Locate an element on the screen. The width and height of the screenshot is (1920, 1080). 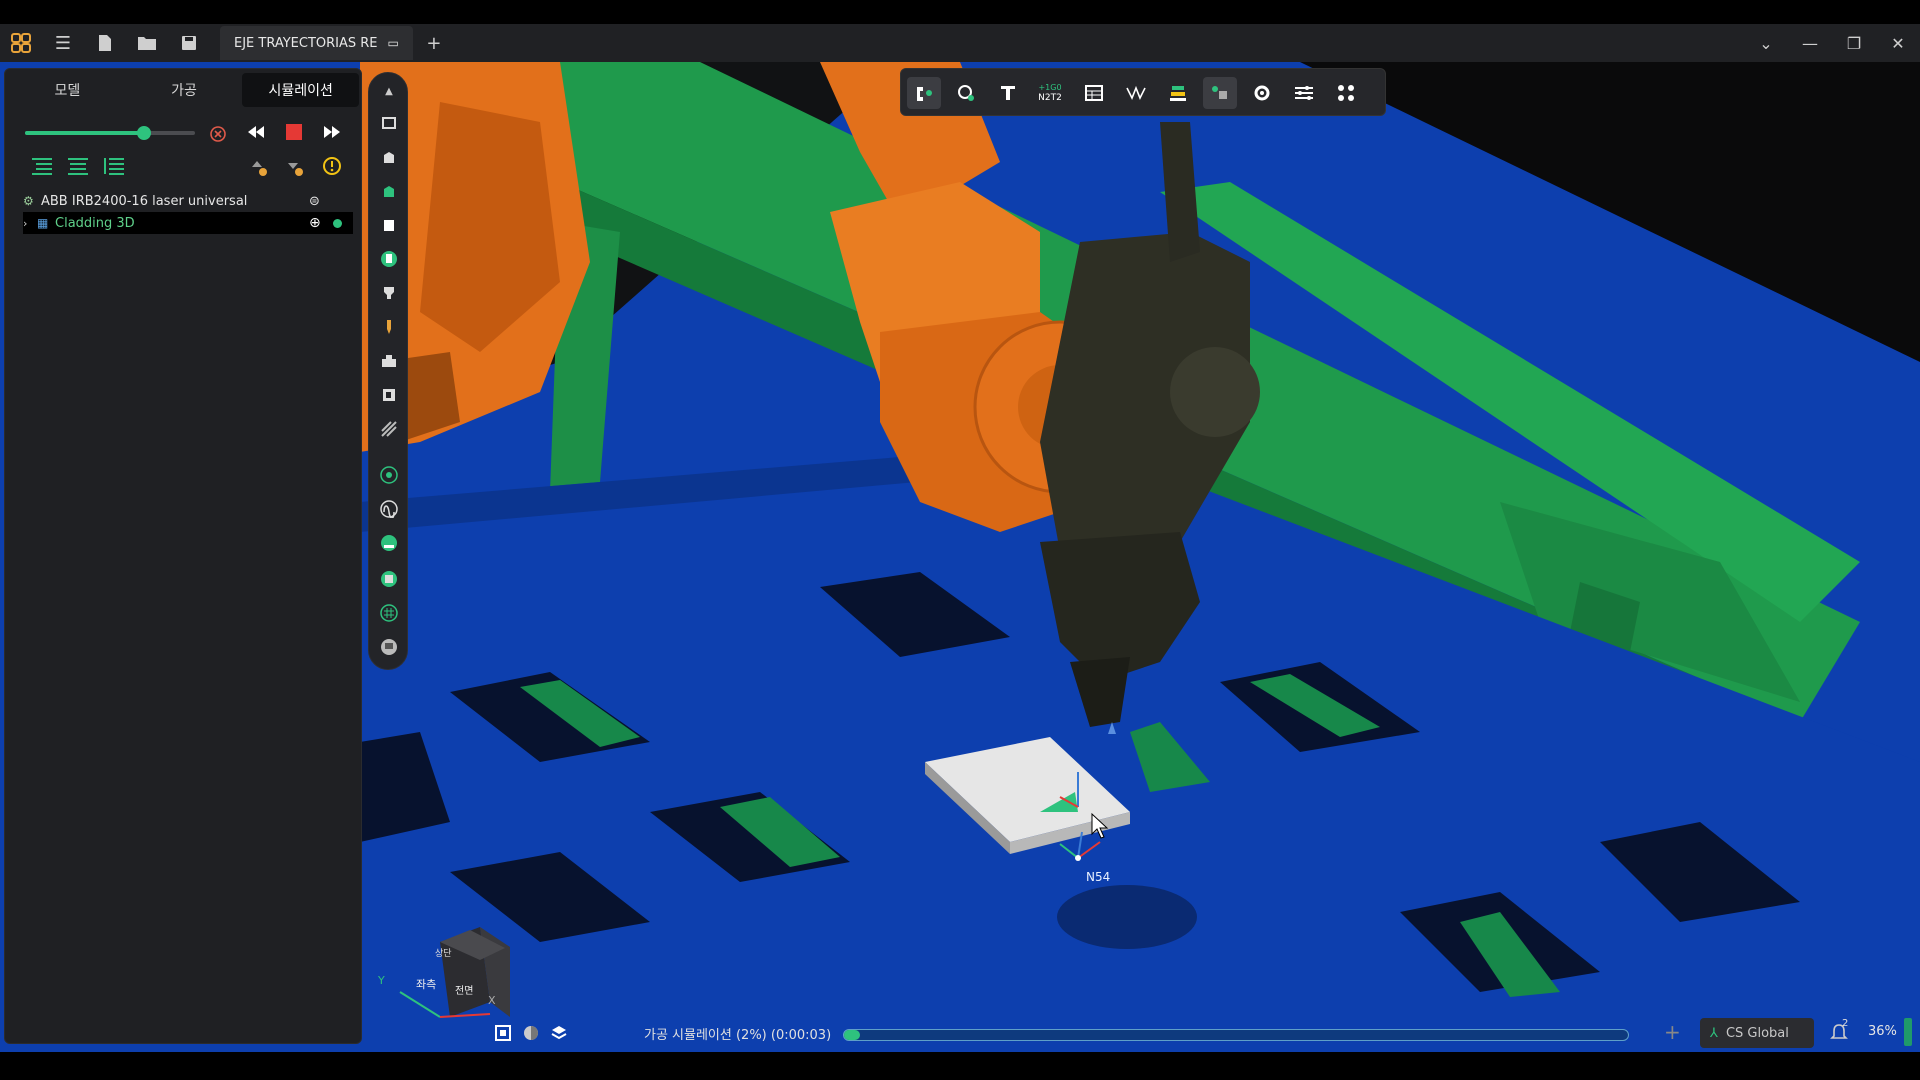
fixture-icon is located at coordinates (389, 361).